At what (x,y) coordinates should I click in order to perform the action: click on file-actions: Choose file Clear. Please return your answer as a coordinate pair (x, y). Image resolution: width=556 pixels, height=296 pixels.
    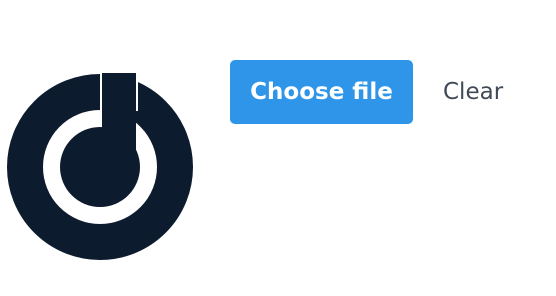
    Looking at the image, I should click on (366, 92).